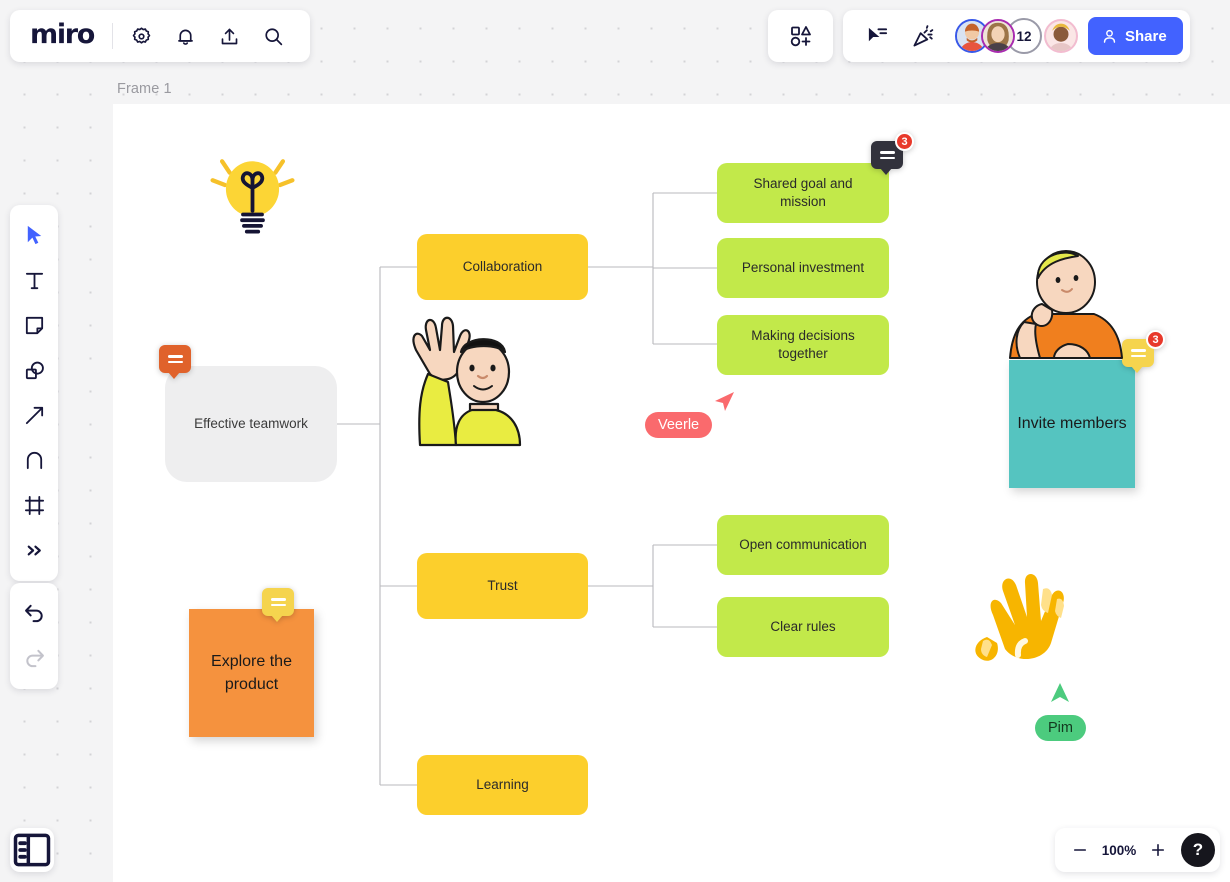 Image resolution: width=1230 pixels, height=882 pixels. I want to click on connector-tool, so click(34, 415).